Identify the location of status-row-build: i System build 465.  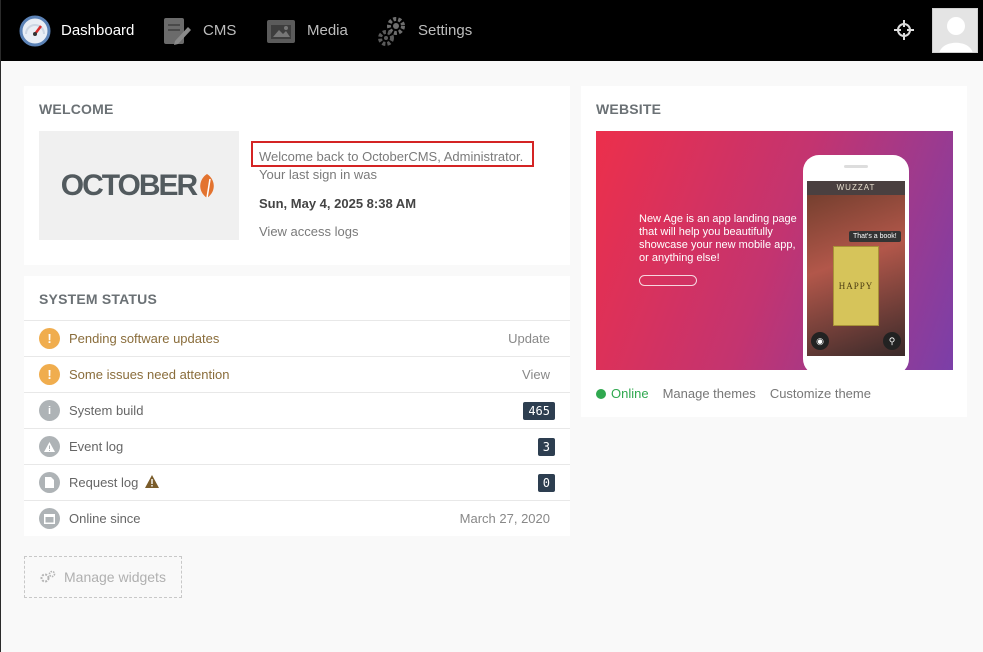
(297, 410).